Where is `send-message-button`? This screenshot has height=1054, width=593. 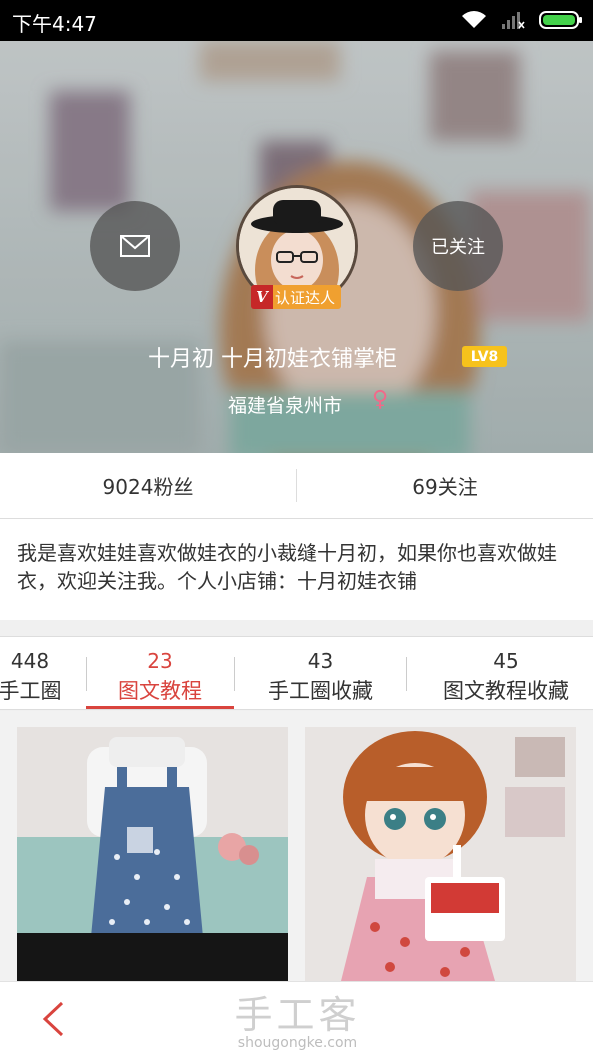
send-message-button is located at coordinates (135, 246).